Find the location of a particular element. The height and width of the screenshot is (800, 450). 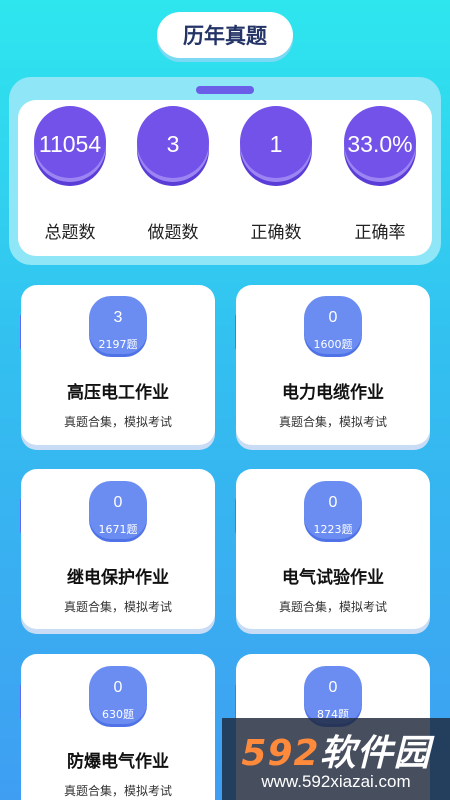

site-watermark: 592软件园 www.592xiazai.com is located at coordinates (336, 759).